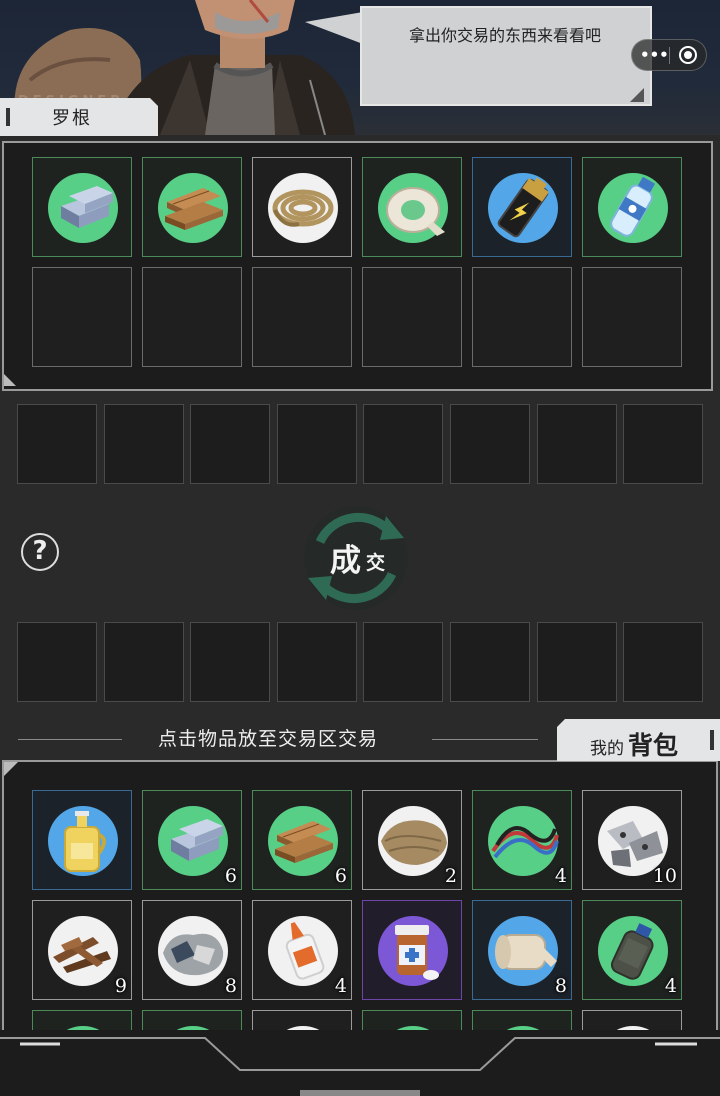 This screenshot has height=1096, width=720. I want to click on backpack-corner-mark, so click(11, 769).